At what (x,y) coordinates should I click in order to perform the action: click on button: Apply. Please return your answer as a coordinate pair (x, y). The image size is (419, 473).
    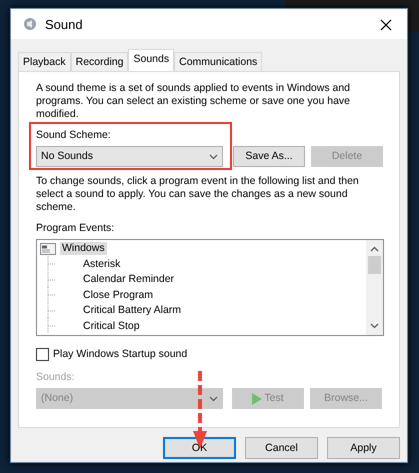
    Looking at the image, I should click on (363, 448).